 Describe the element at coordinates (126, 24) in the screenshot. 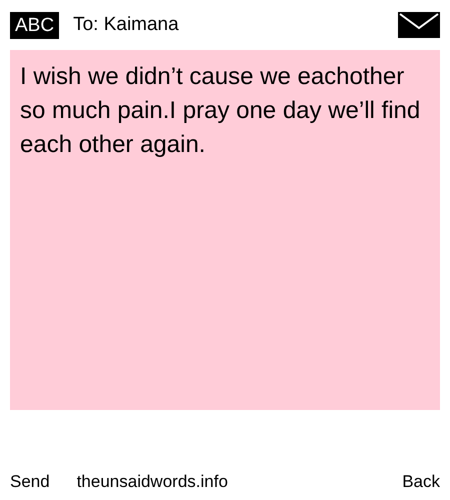

I see `recipient-label: To: Kaimana` at that location.